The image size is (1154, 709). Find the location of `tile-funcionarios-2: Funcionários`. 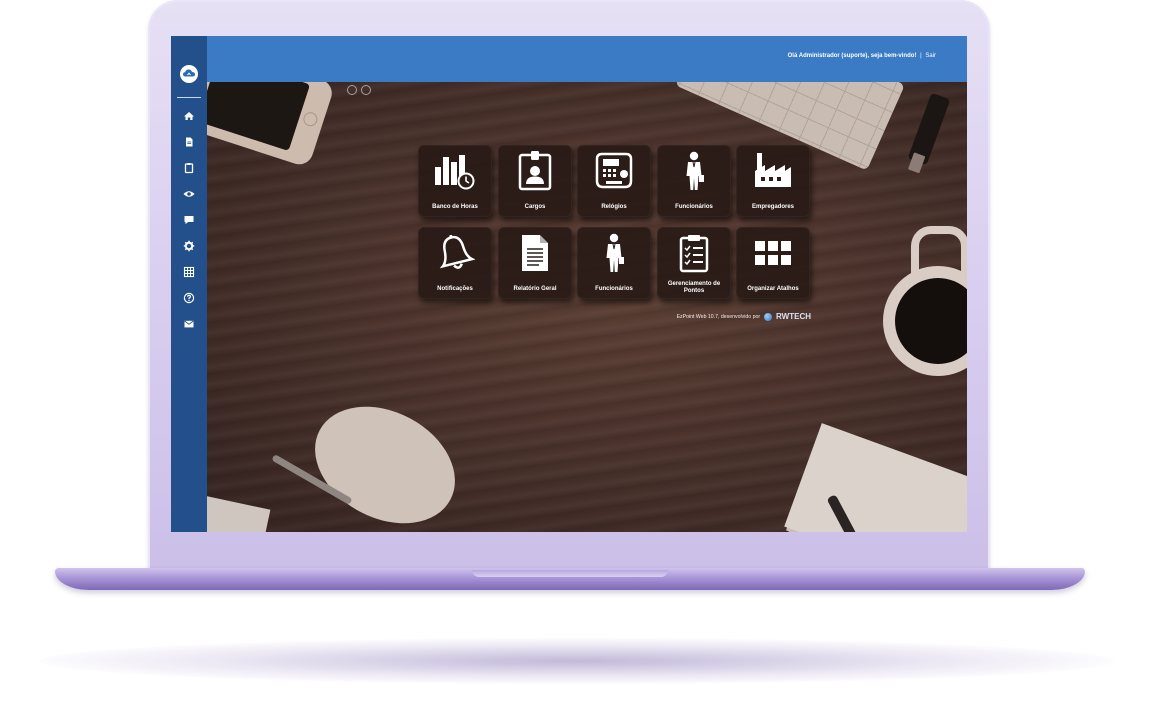

tile-funcionarios-2: Funcionários is located at coordinates (614, 263).